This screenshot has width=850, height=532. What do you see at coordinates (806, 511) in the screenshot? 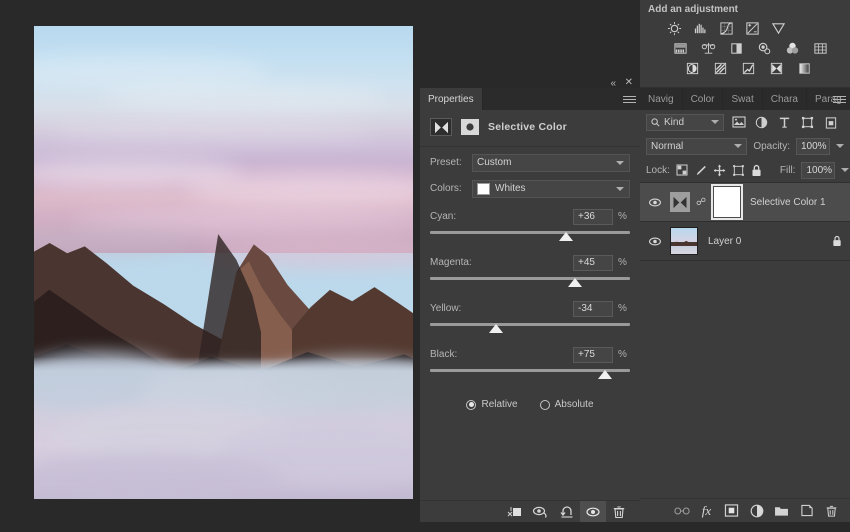
I see `new-layer-button` at bounding box center [806, 511].